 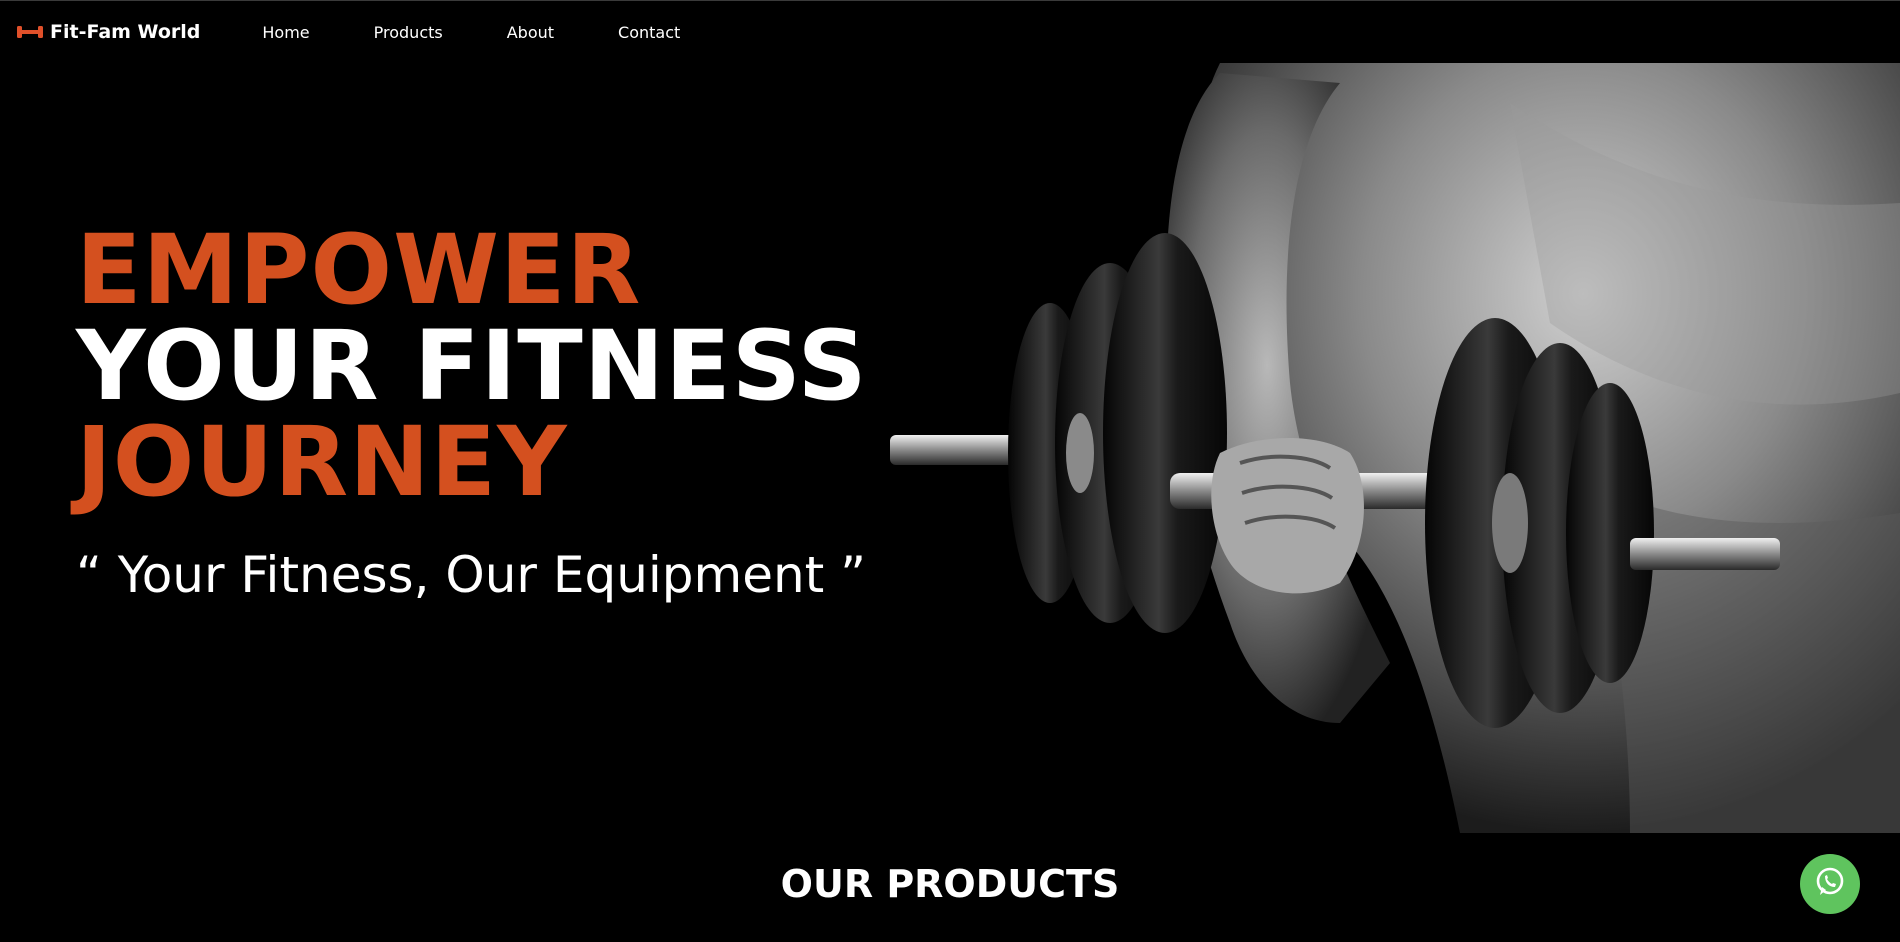 I want to click on brand-logo: Fit-Fam World, so click(x=108, y=32).